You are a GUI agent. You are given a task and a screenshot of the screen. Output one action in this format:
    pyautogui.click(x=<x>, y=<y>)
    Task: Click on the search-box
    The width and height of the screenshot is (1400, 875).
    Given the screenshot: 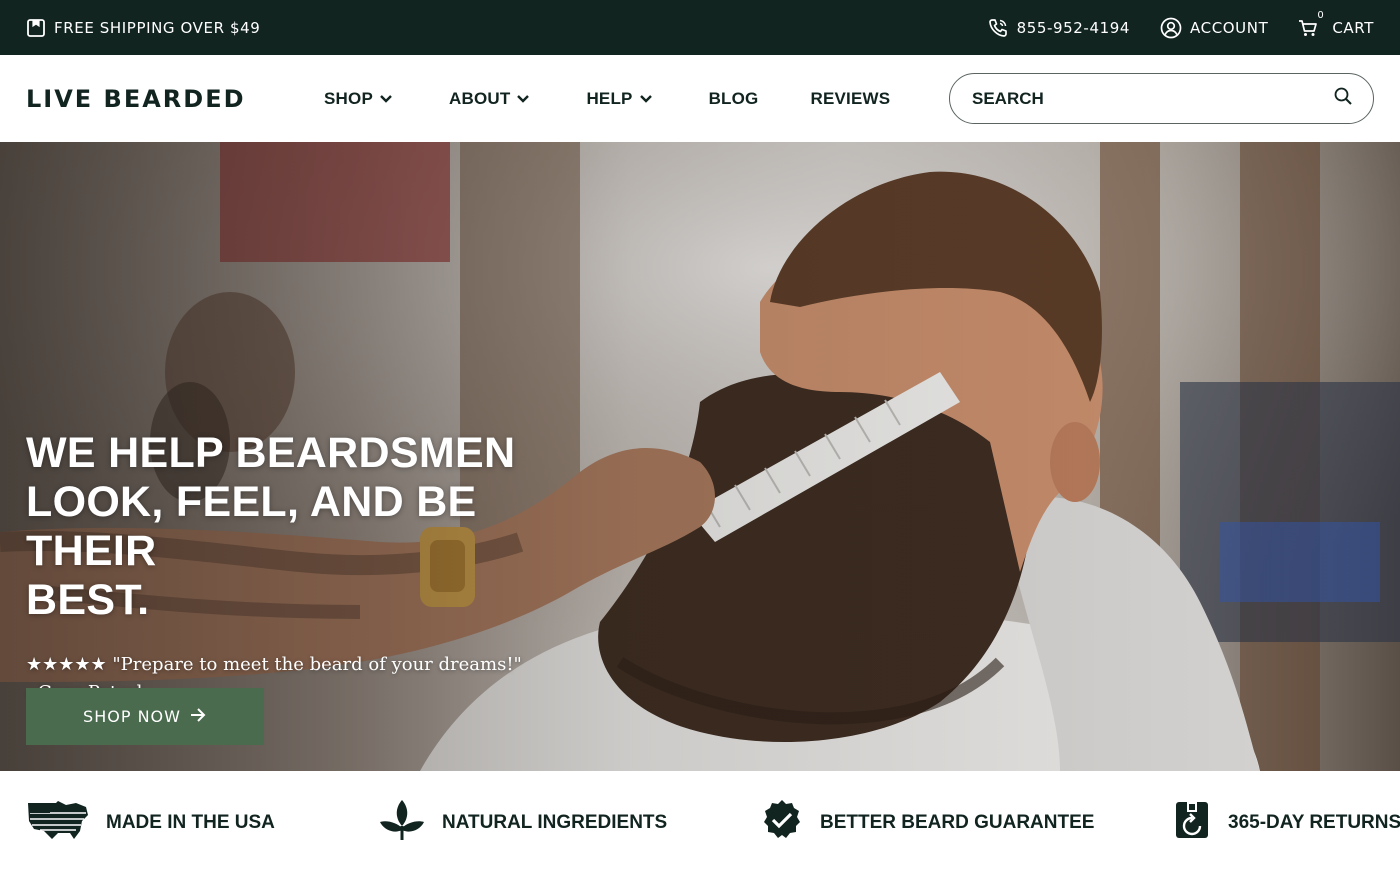 What is the action you would take?
    pyautogui.click(x=1161, y=98)
    